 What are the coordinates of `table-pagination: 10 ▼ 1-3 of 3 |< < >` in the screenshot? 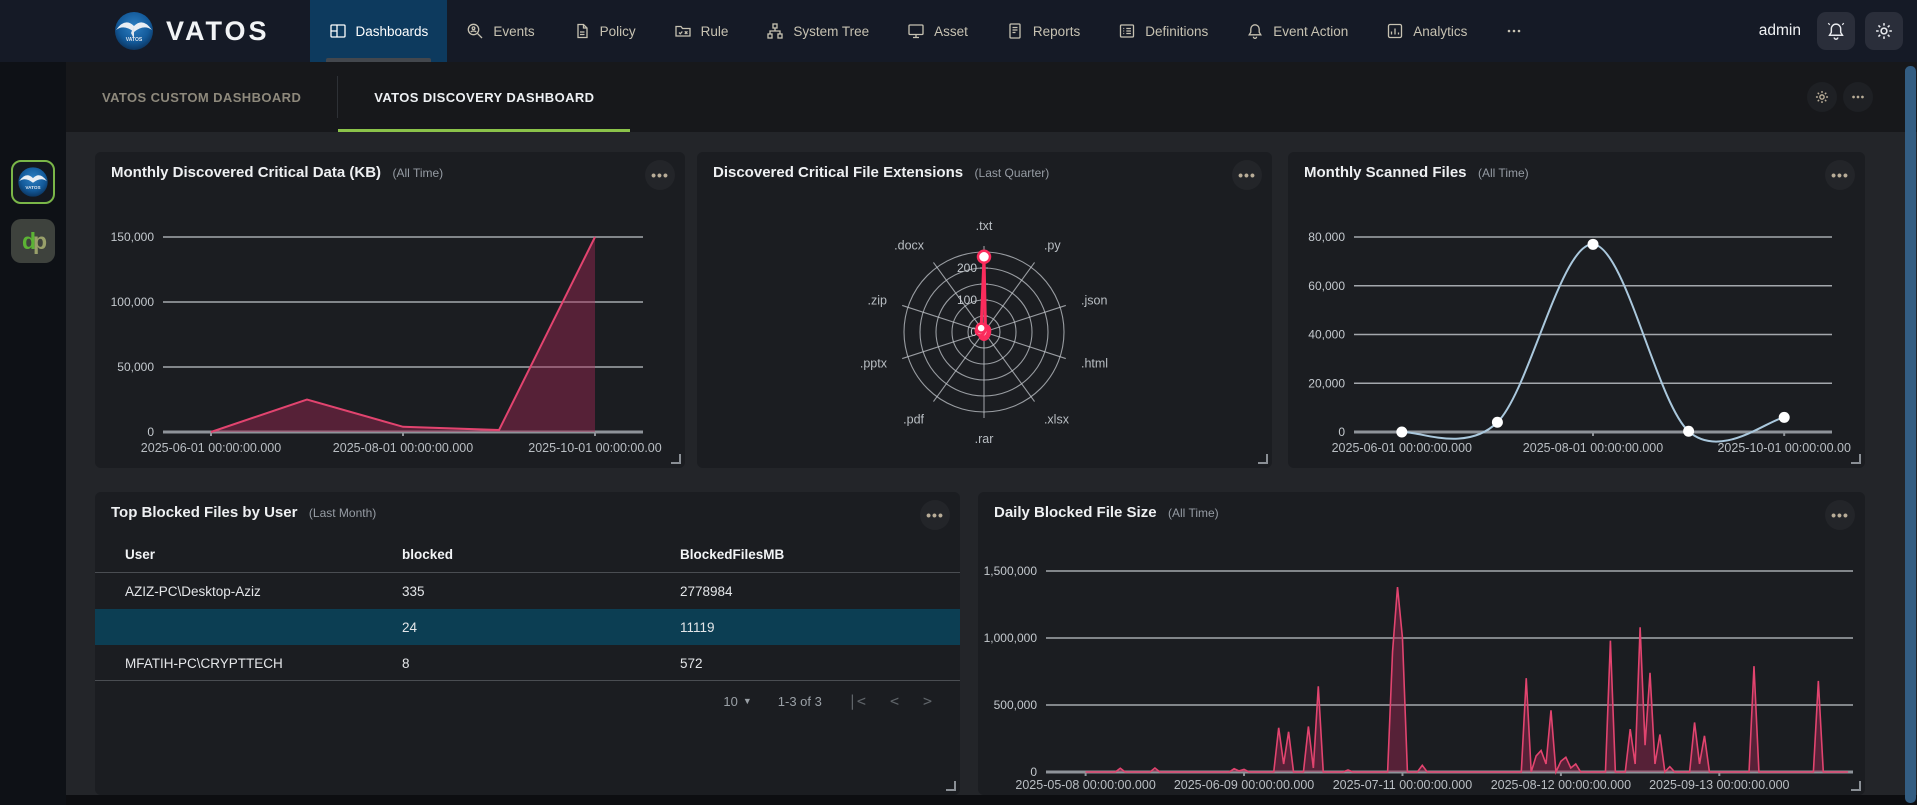 It's located at (827, 701).